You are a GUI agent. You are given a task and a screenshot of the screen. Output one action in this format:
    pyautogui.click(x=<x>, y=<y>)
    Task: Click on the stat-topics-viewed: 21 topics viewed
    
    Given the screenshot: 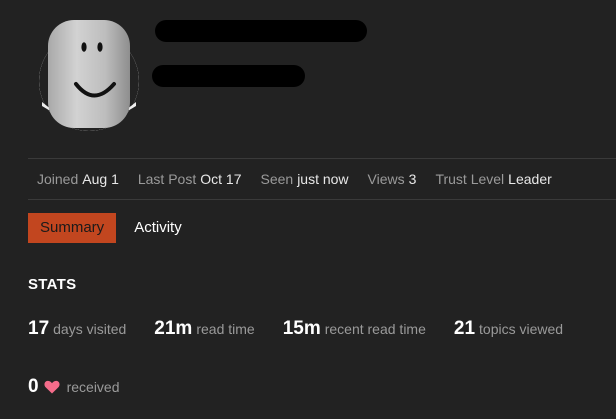 What is the action you would take?
    pyautogui.click(x=508, y=329)
    